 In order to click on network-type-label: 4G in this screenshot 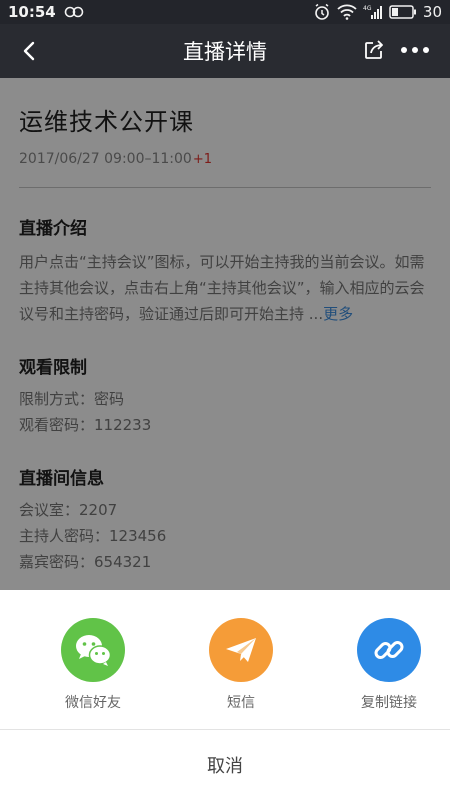, I will do `click(367, 8)`.